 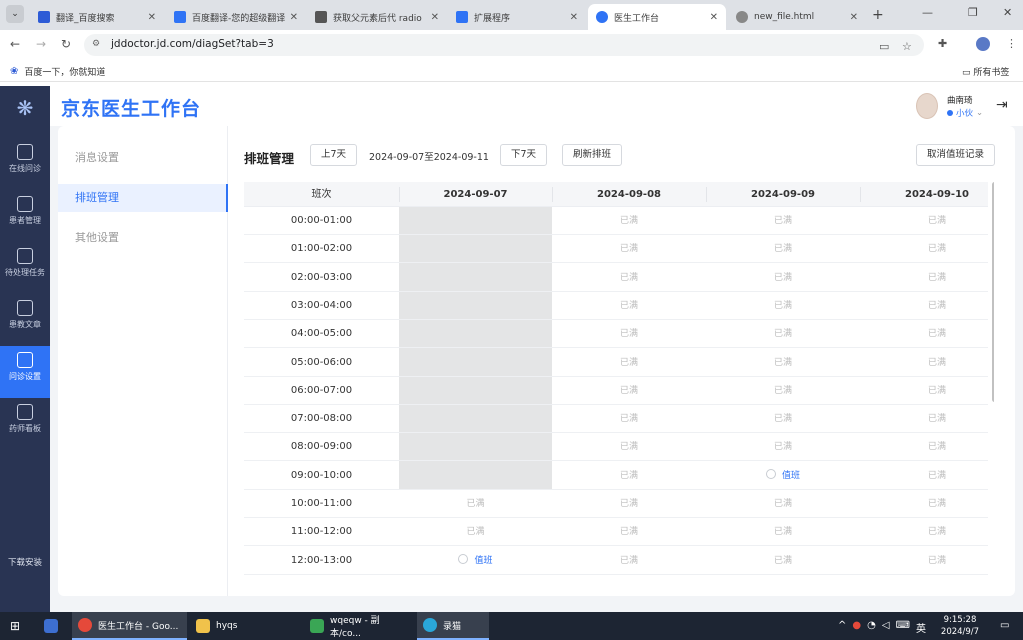 I want to click on column-header-date: 2024-09-10, so click(x=937, y=194).